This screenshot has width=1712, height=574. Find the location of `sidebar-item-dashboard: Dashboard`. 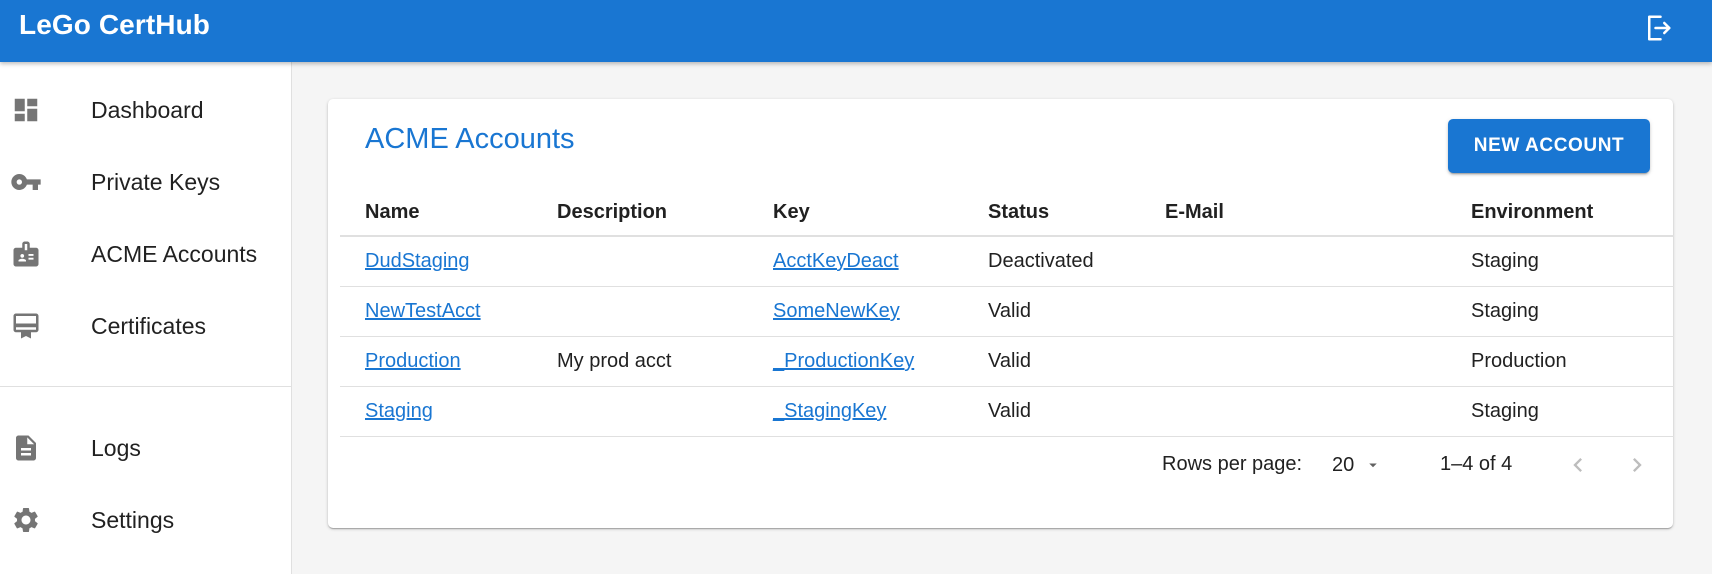

sidebar-item-dashboard: Dashboard is located at coordinates (145, 110).